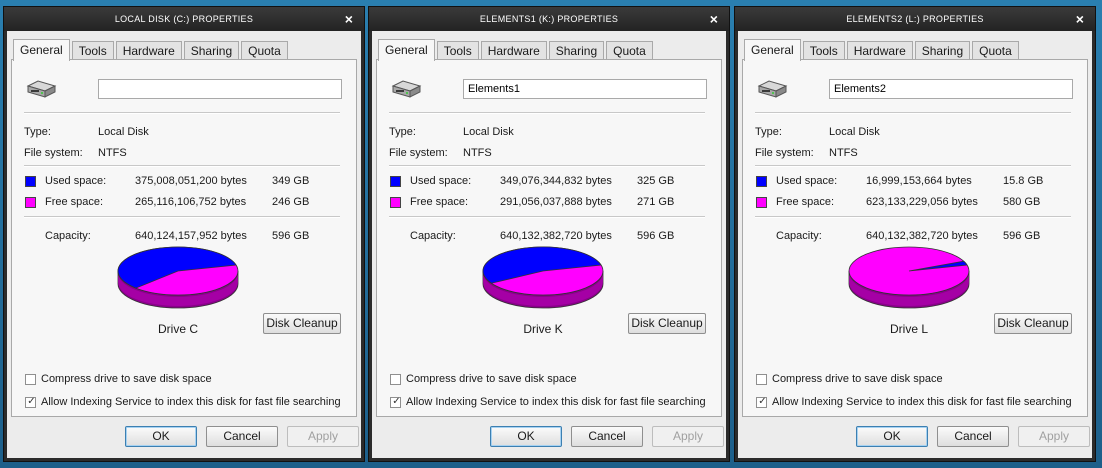 Image resolution: width=1102 pixels, height=468 pixels. I want to click on free-space-bytes: 623,133,229,056 bytes, so click(922, 202).